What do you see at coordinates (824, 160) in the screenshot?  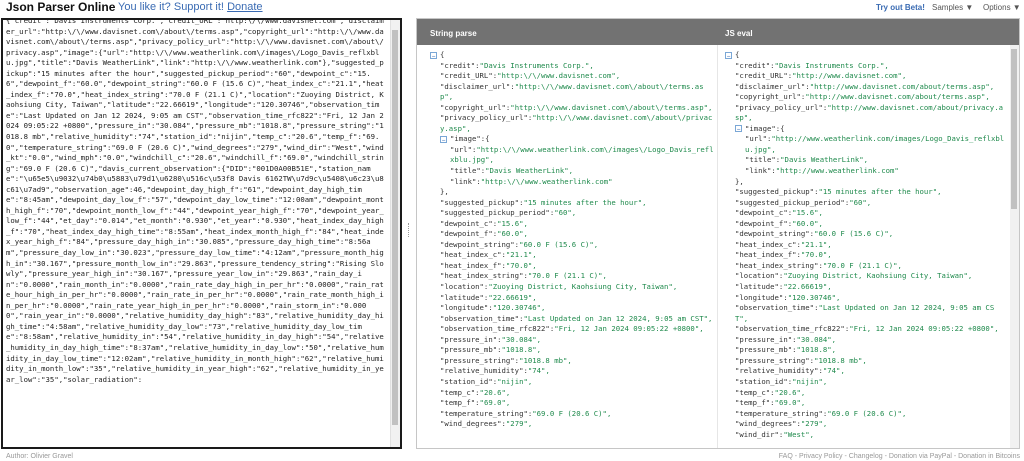 I see `tree-value: "Davis WeatherLink",` at bounding box center [824, 160].